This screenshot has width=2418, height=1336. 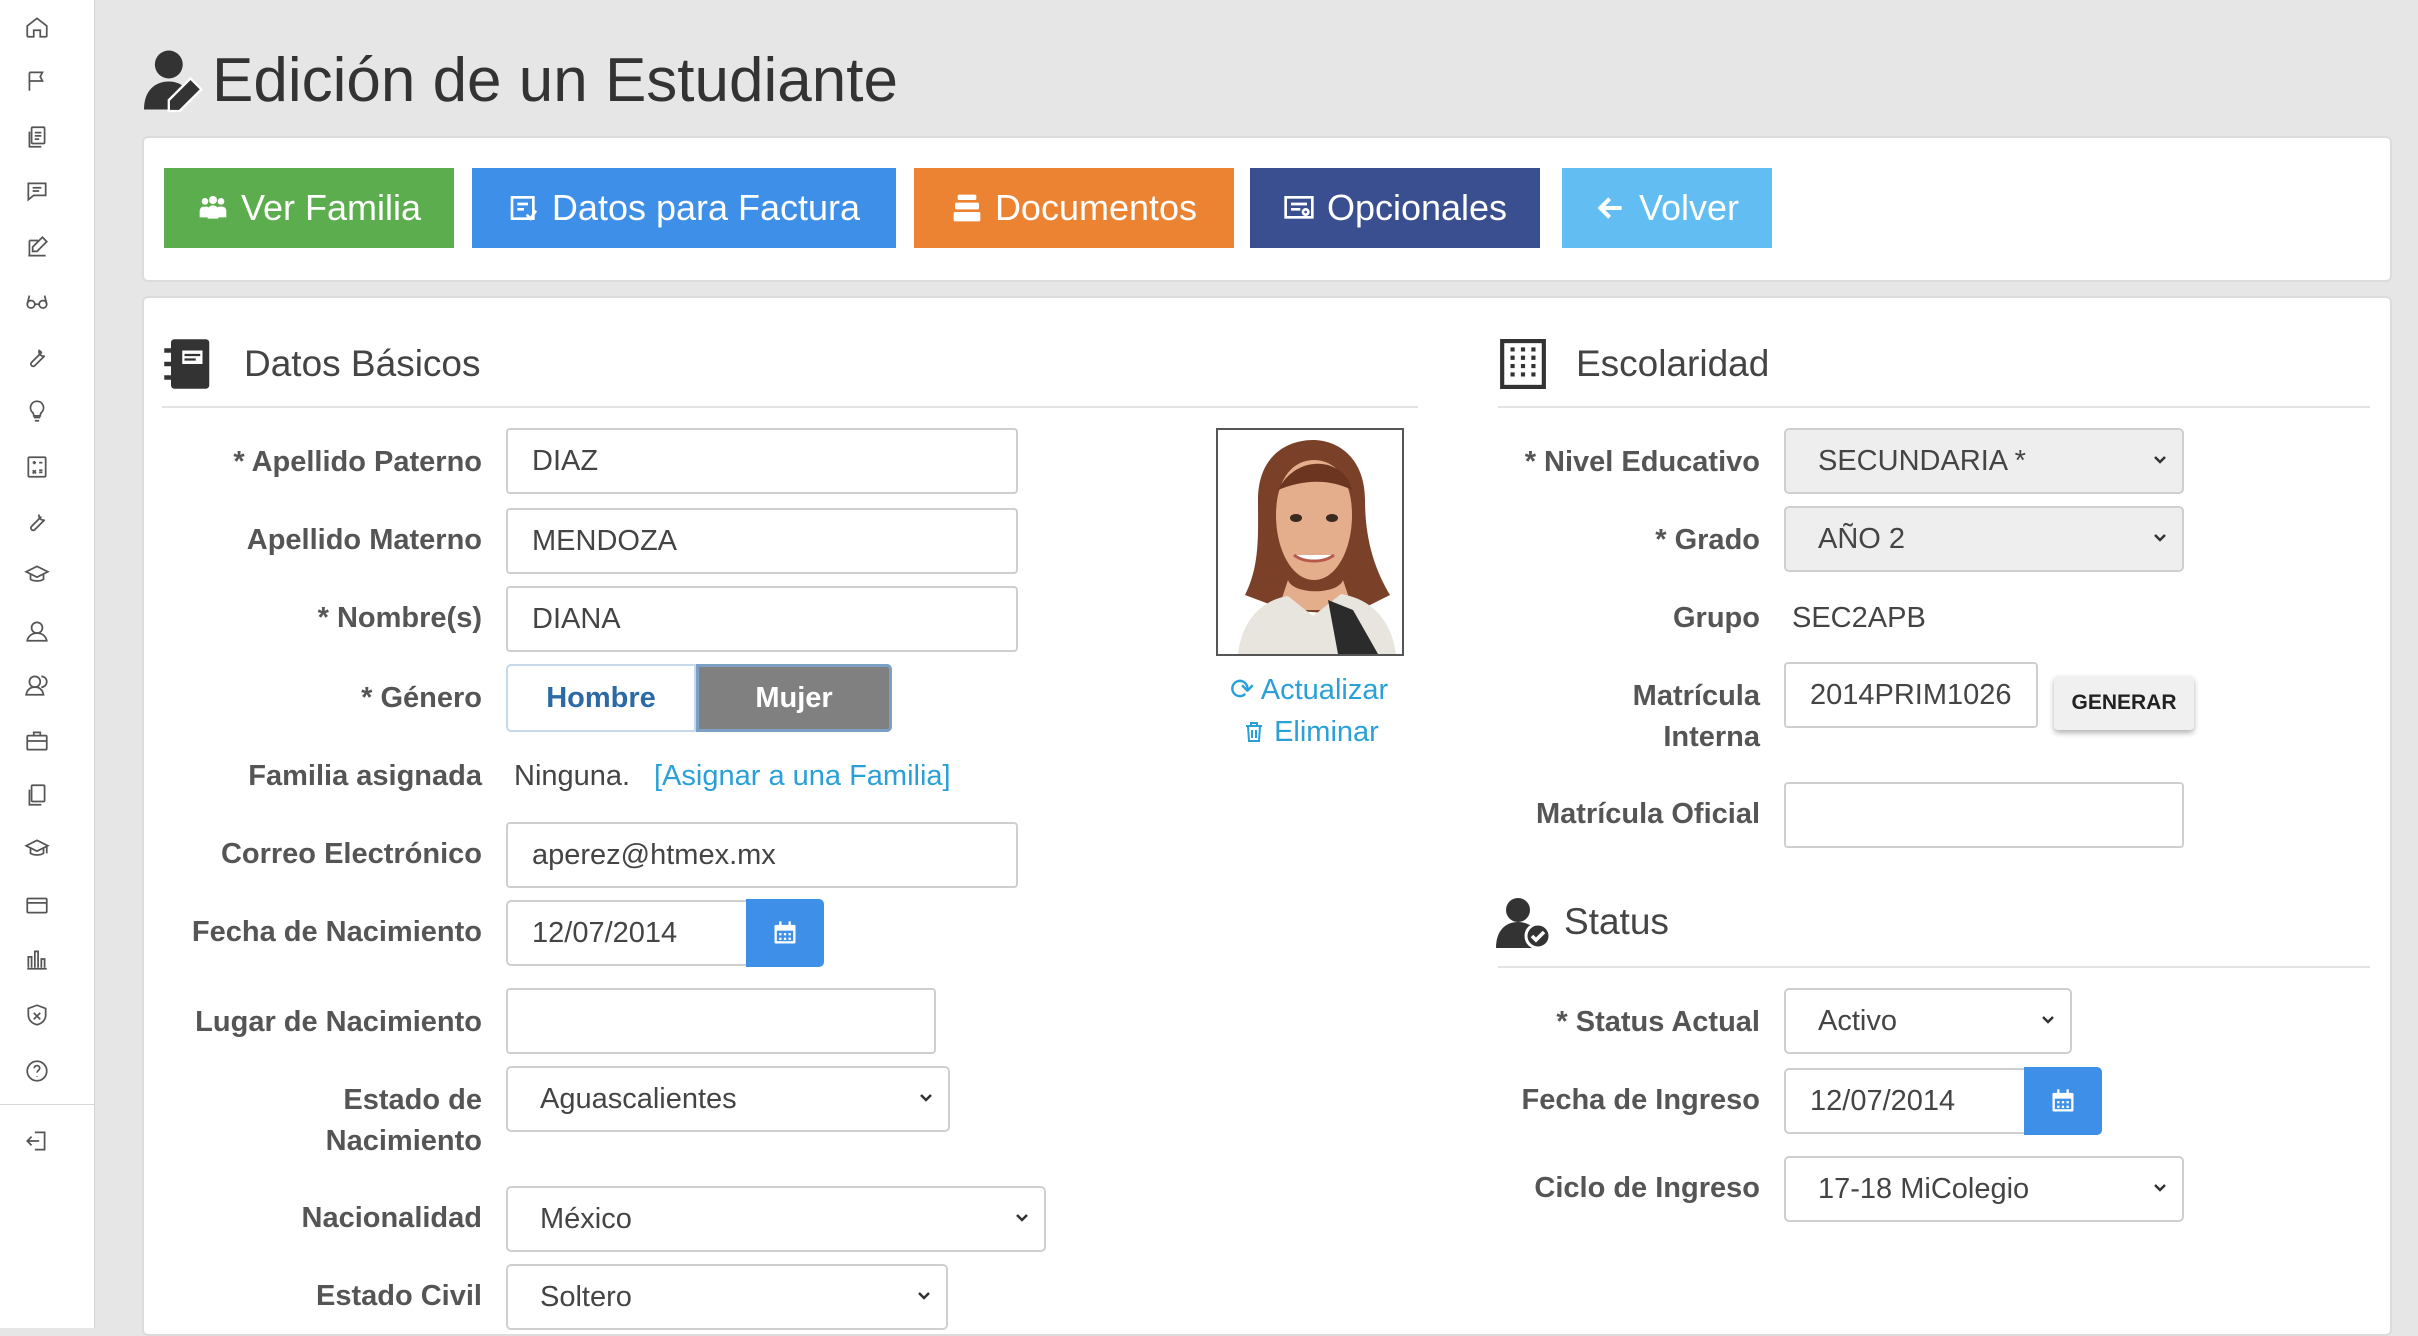 I want to click on status-divider, so click(x=1934, y=967).